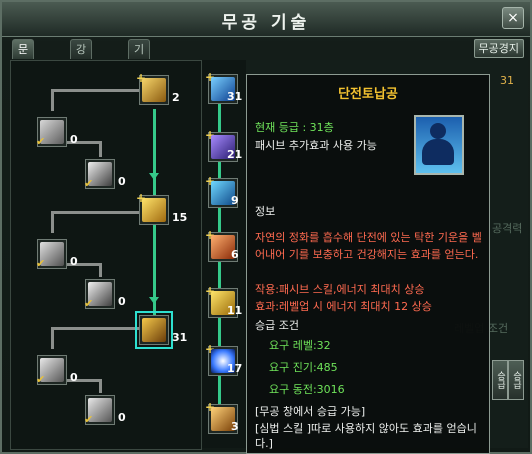 The width and height of the screenshot is (532, 454). What do you see at coordinates (180, 217) in the screenshot?
I see `skill-level: 15` at bounding box center [180, 217].